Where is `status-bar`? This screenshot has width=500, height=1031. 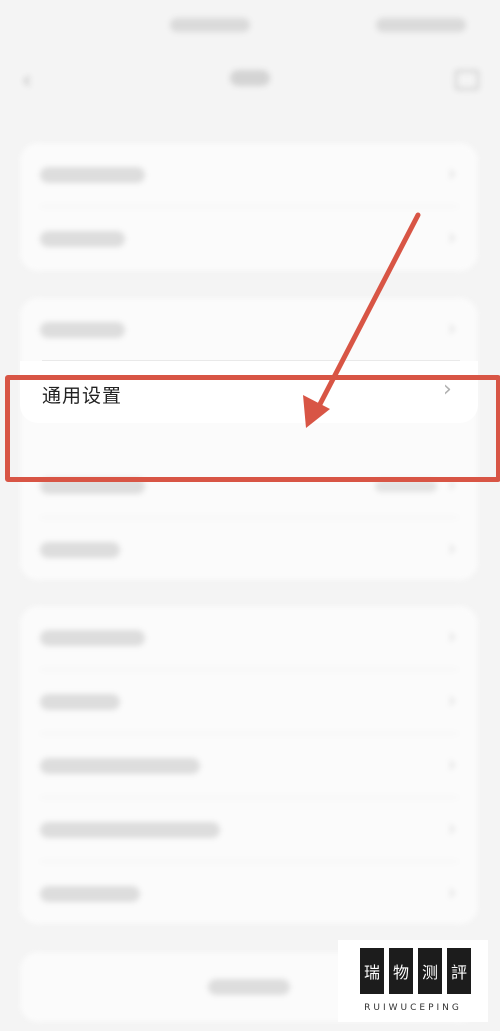
status-bar is located at coordinates (250, 25).